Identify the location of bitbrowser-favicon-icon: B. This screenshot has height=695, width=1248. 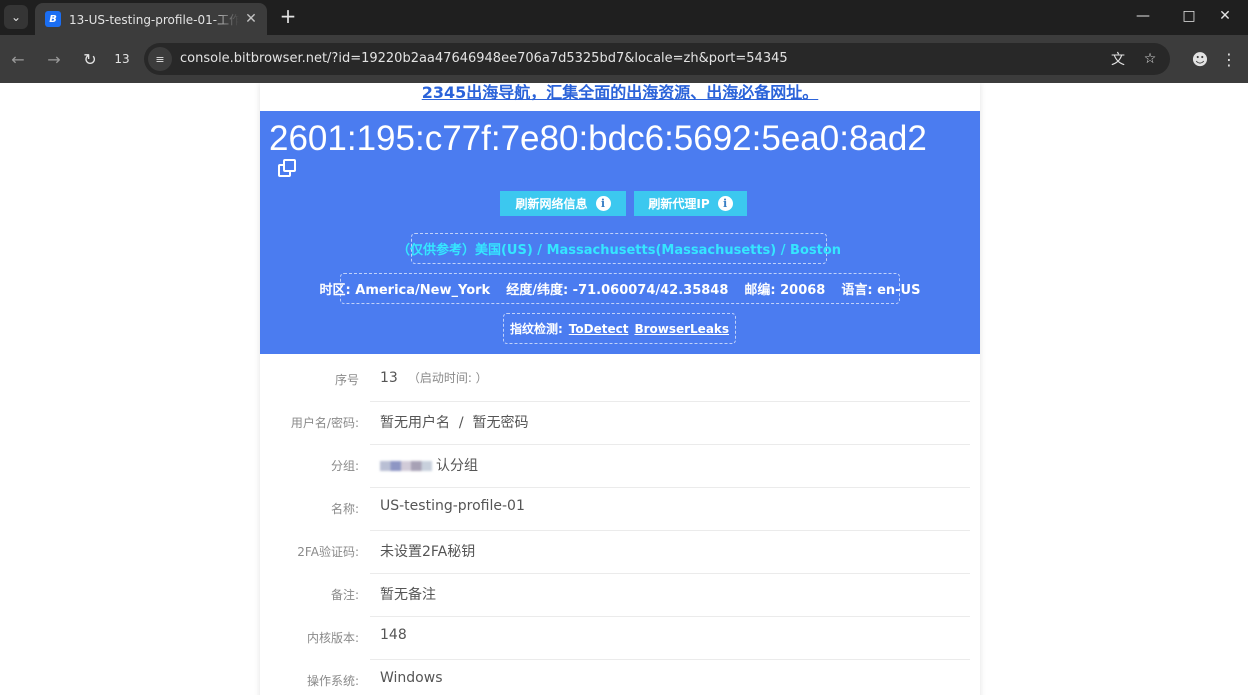
(53, 19).